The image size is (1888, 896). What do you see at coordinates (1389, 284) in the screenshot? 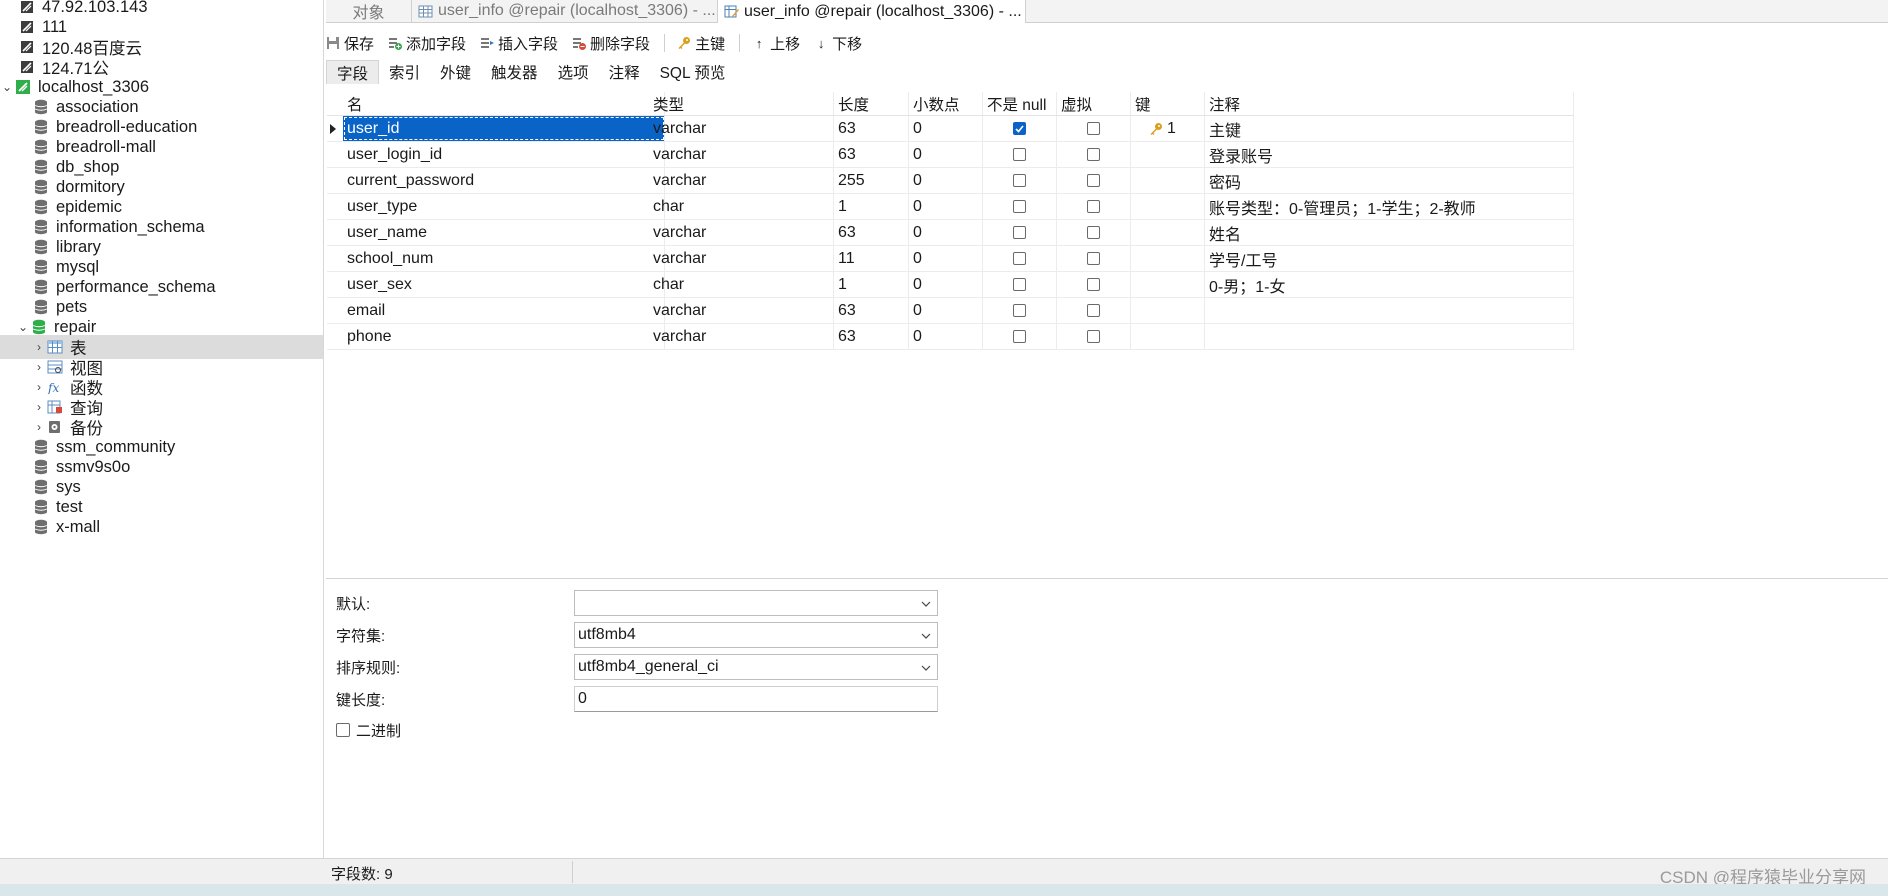
I see `field-comment-cell: 0-男；1-女` at bounding box center [1389, 284].